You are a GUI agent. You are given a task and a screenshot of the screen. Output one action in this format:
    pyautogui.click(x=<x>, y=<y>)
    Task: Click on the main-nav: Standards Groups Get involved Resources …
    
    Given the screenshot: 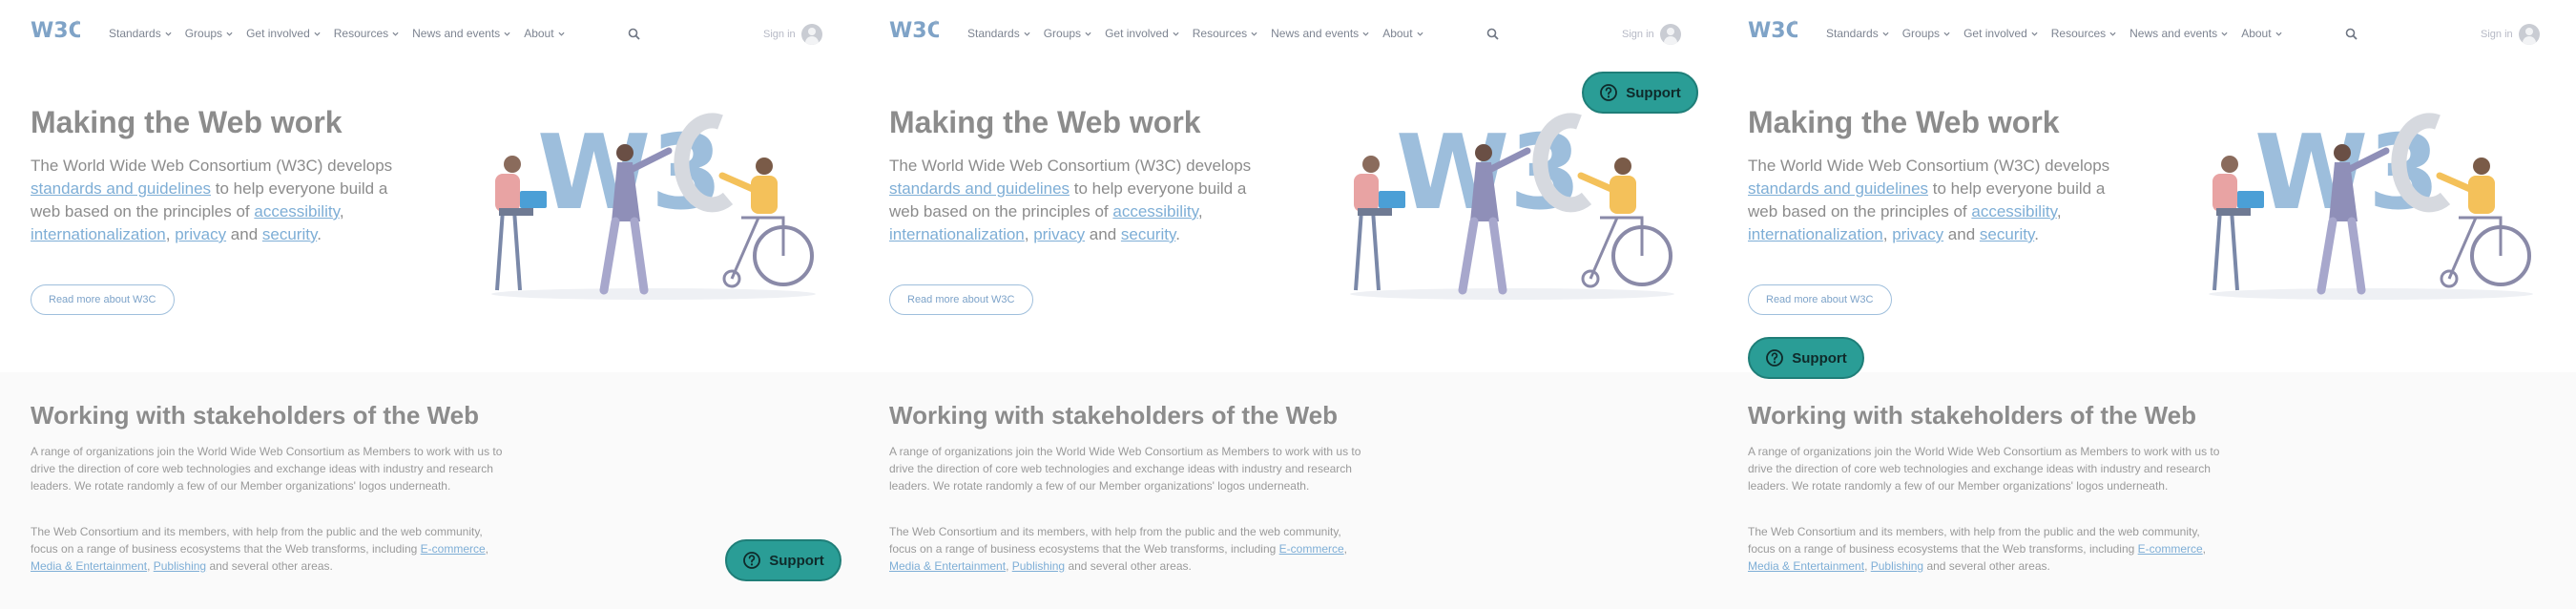 What is the action you would take?
    pyautogui.click(x=2054, y=33)
    